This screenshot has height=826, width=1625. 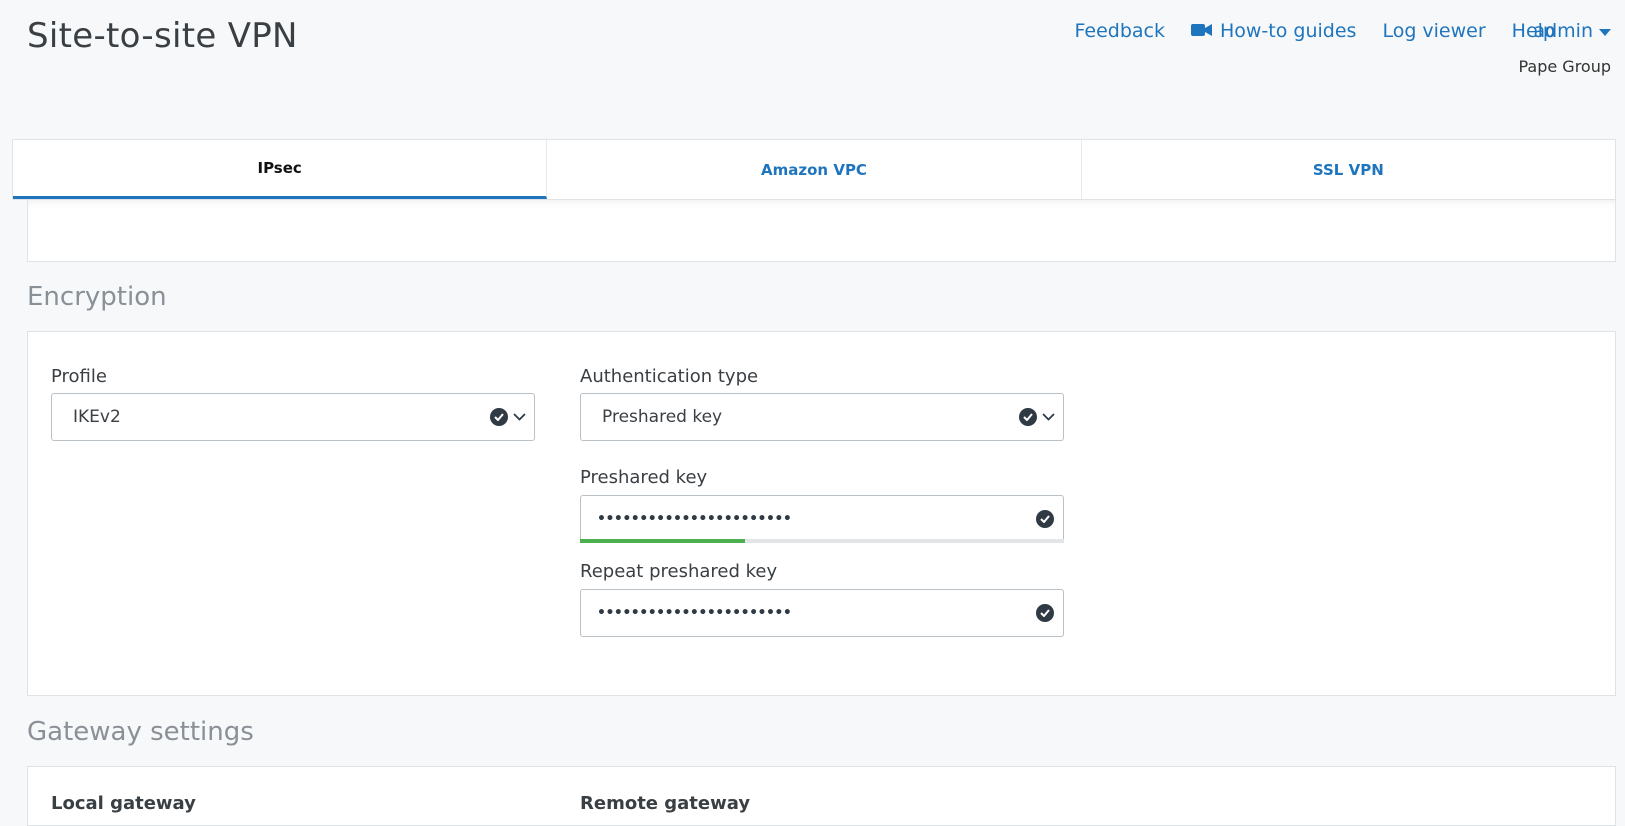 What do you see at coordinates (662, 417) in the screenshot?
I see `auth-type-value: Preshared key` at bounding box center [662, 417].